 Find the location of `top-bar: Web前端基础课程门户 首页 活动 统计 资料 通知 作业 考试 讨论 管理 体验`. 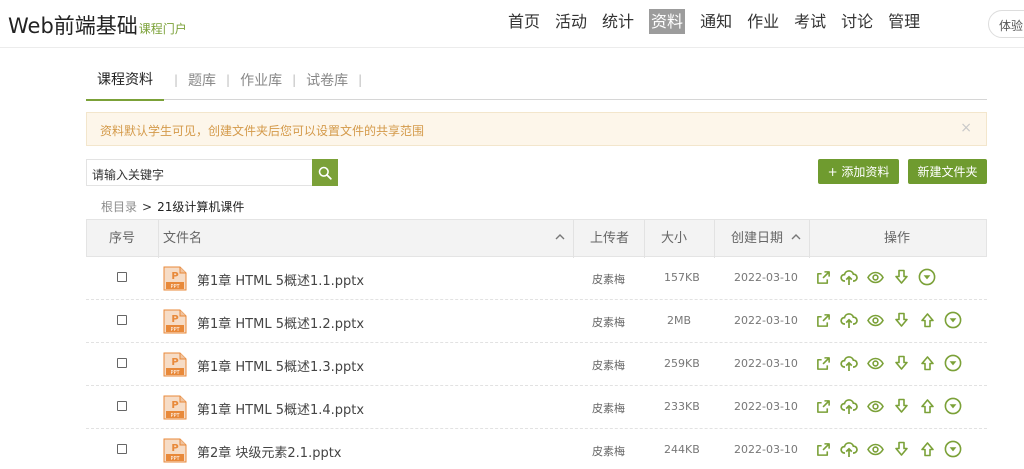

top-bar: Web前端基础课程门户 首页 活动 统计 资料 通知 作业 考试 讨论 管理 体验 is located at coordinates (512, 24).